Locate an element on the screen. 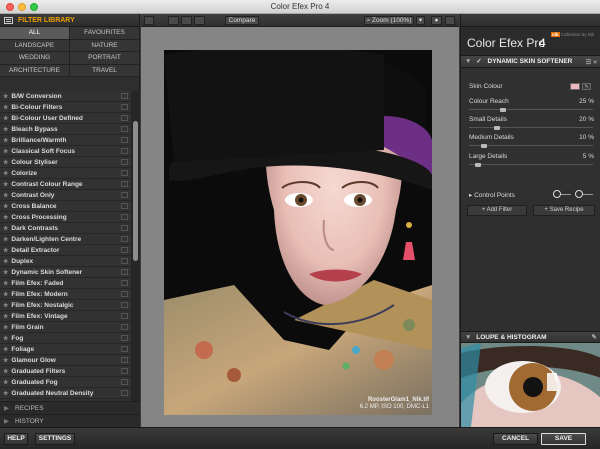 This screenshot has width=600, height=449. category-tab-favourites: FAVOURITES is located at coordinates (105, 33).